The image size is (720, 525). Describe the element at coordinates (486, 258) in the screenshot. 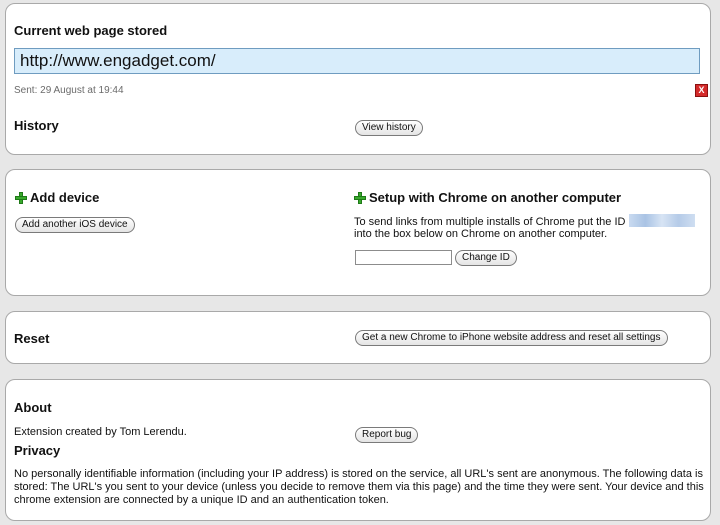

I see `change-id-button: Change ID` at that location.